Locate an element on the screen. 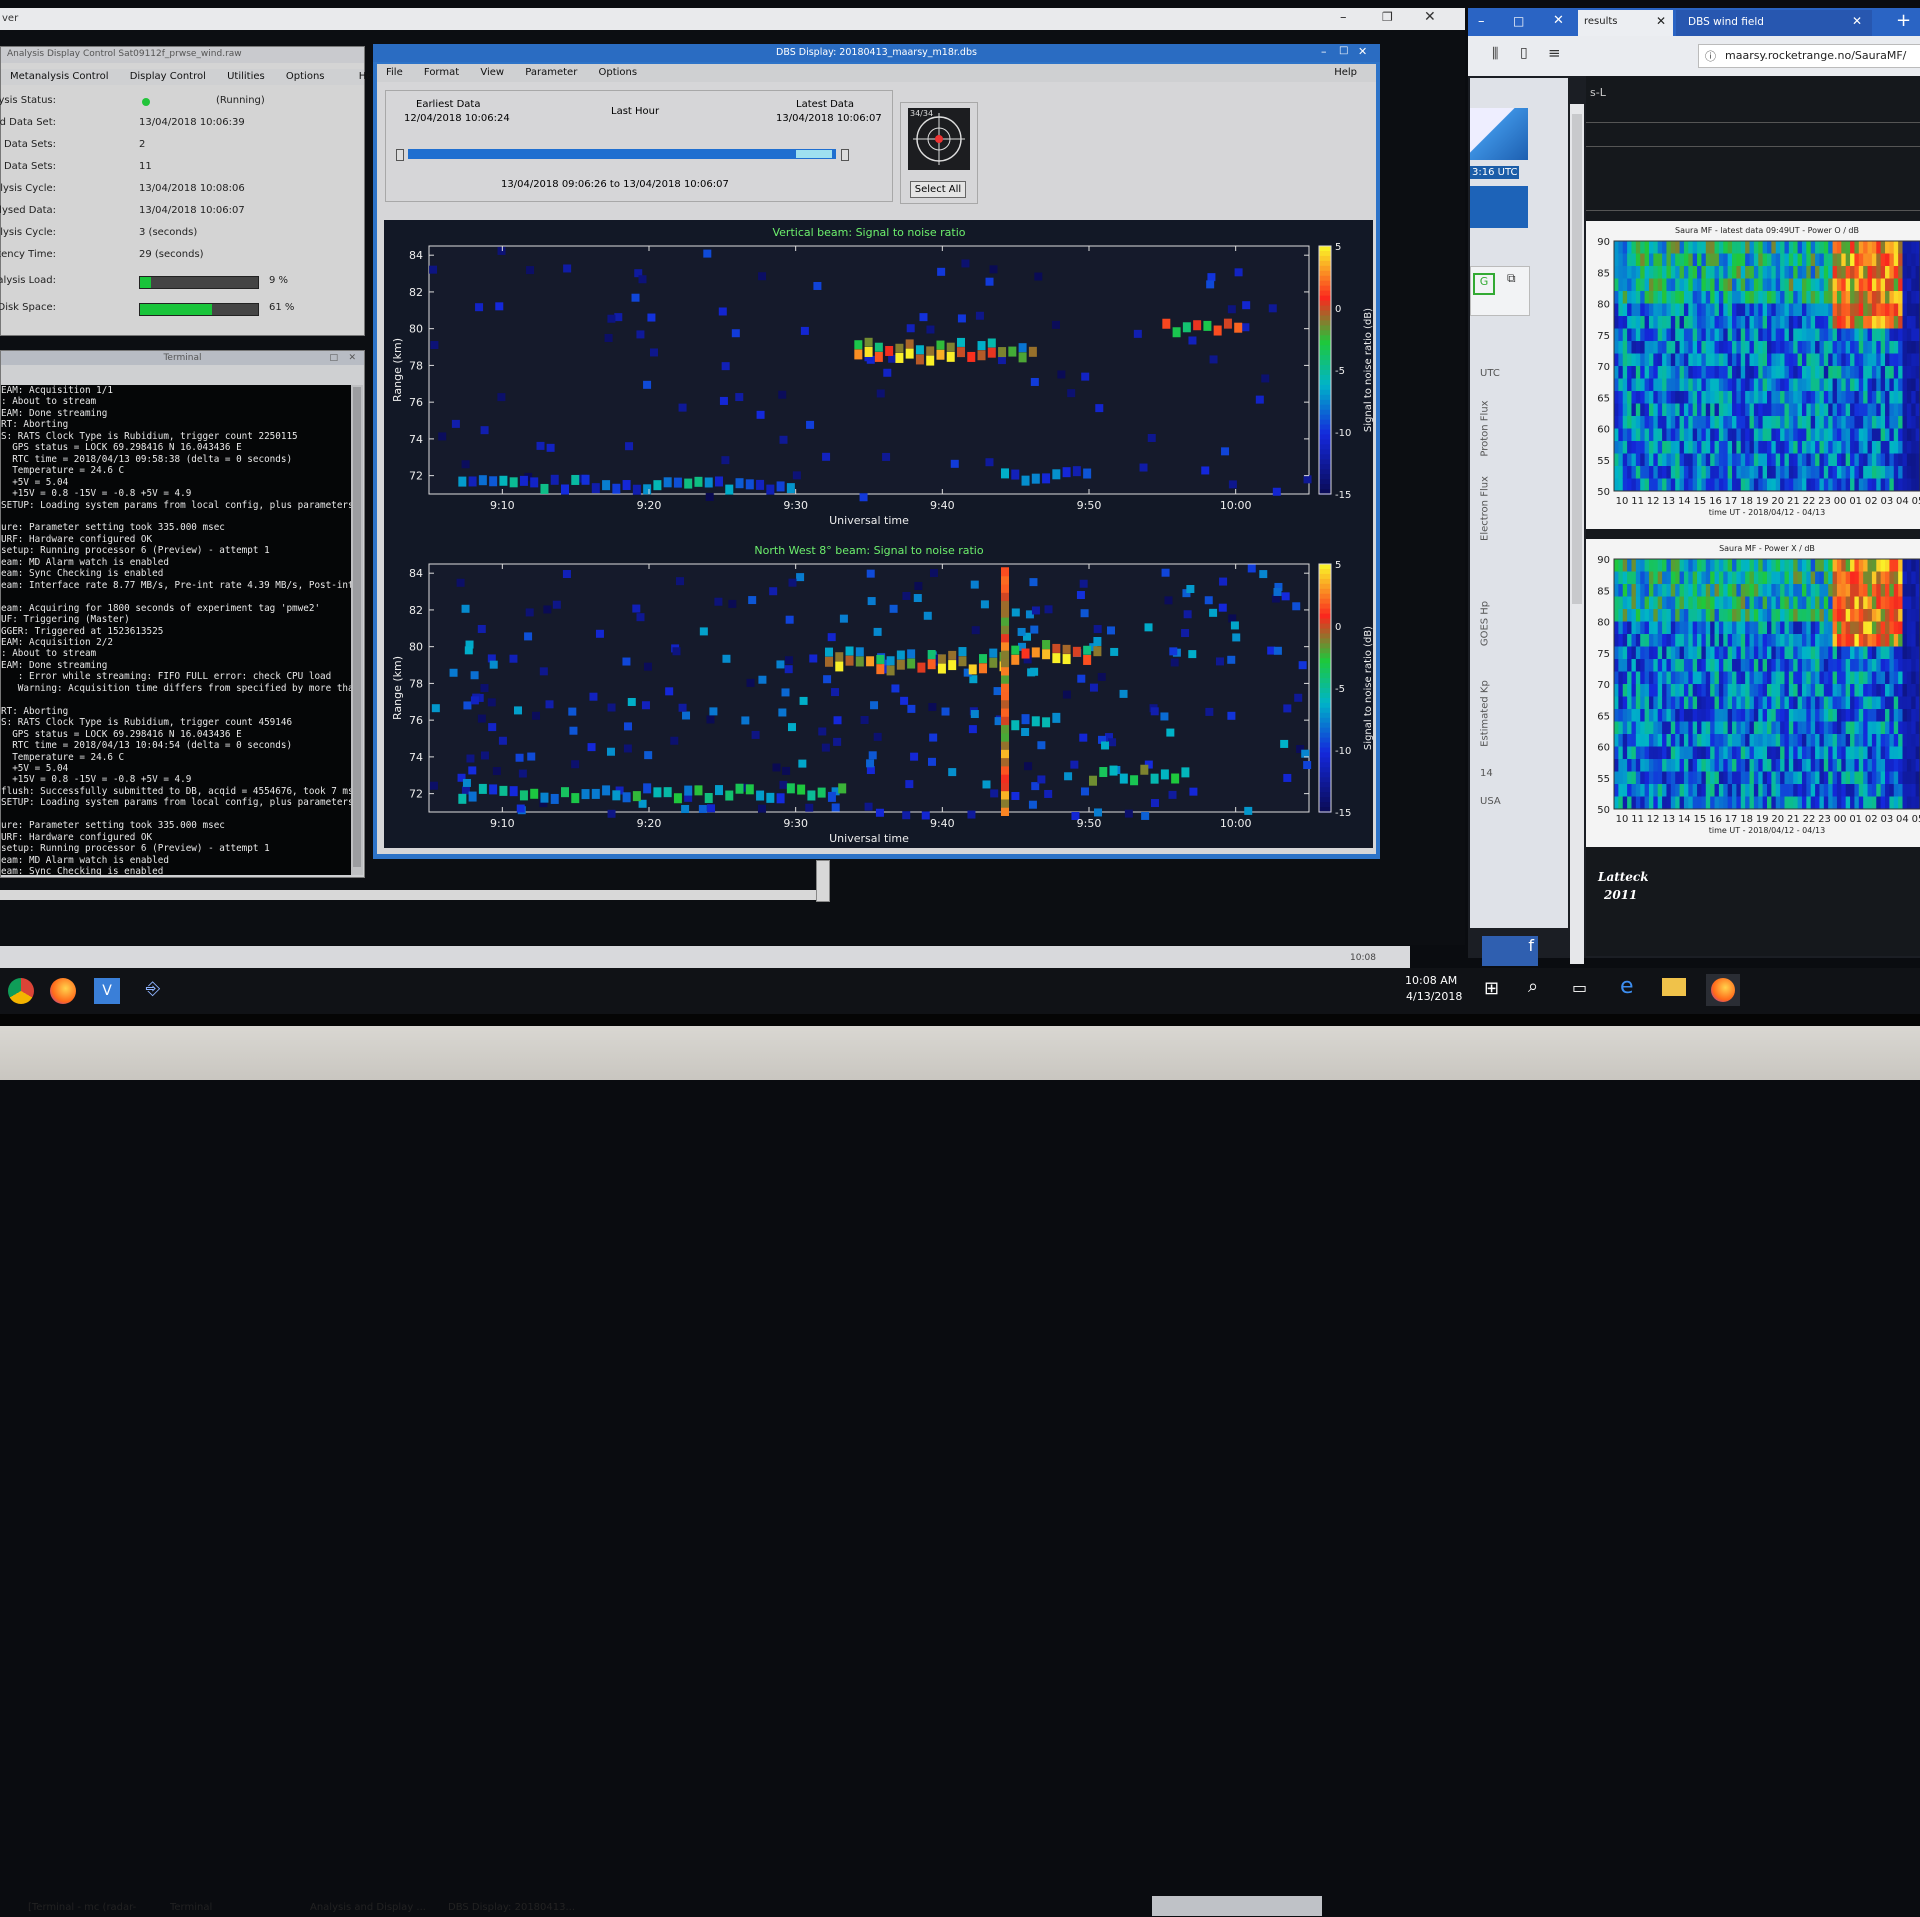  taskbar-time: 10:08 AM is located at coordinates (1431, 980).